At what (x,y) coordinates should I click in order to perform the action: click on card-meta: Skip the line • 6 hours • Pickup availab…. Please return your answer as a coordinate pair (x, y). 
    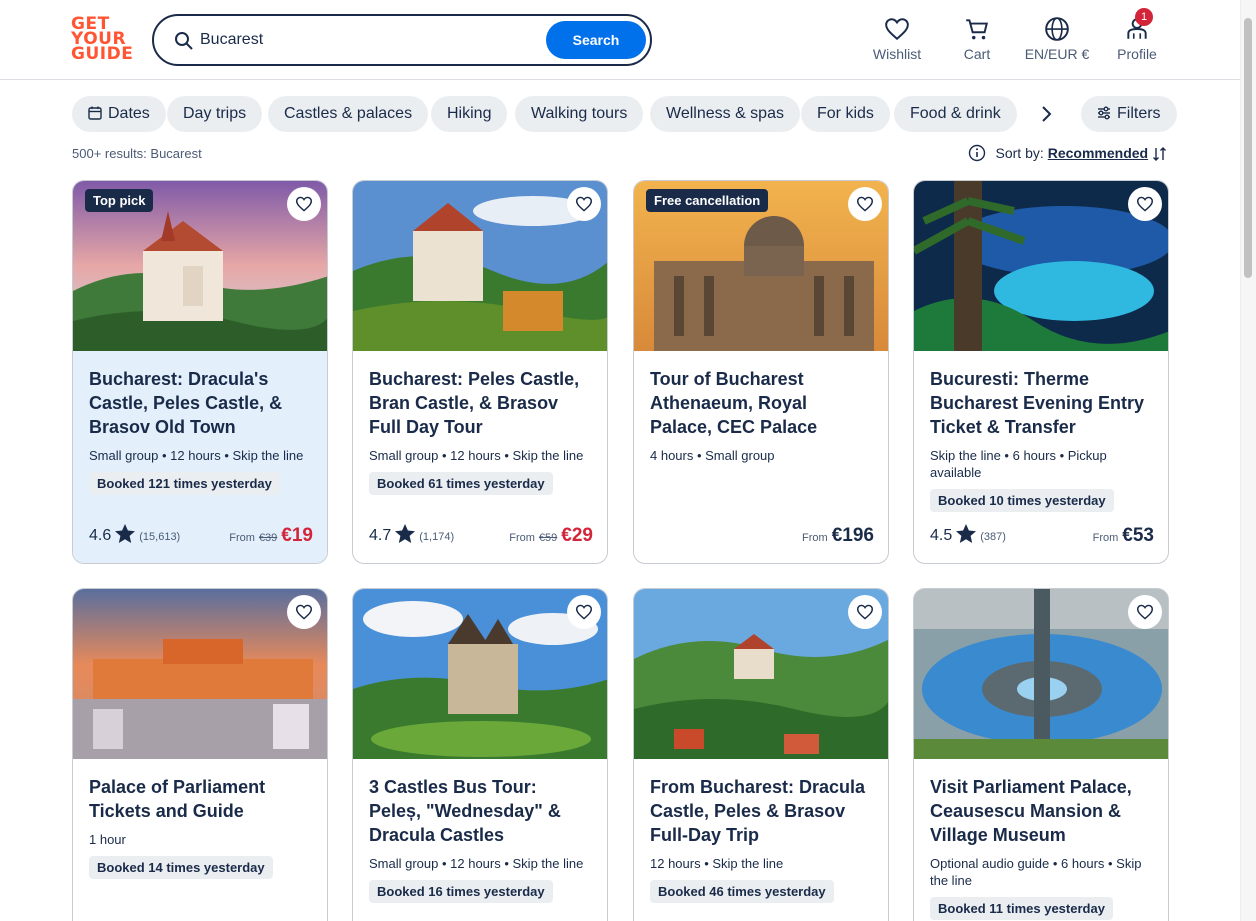
    Looking at the image, I should click on (1018, 464).